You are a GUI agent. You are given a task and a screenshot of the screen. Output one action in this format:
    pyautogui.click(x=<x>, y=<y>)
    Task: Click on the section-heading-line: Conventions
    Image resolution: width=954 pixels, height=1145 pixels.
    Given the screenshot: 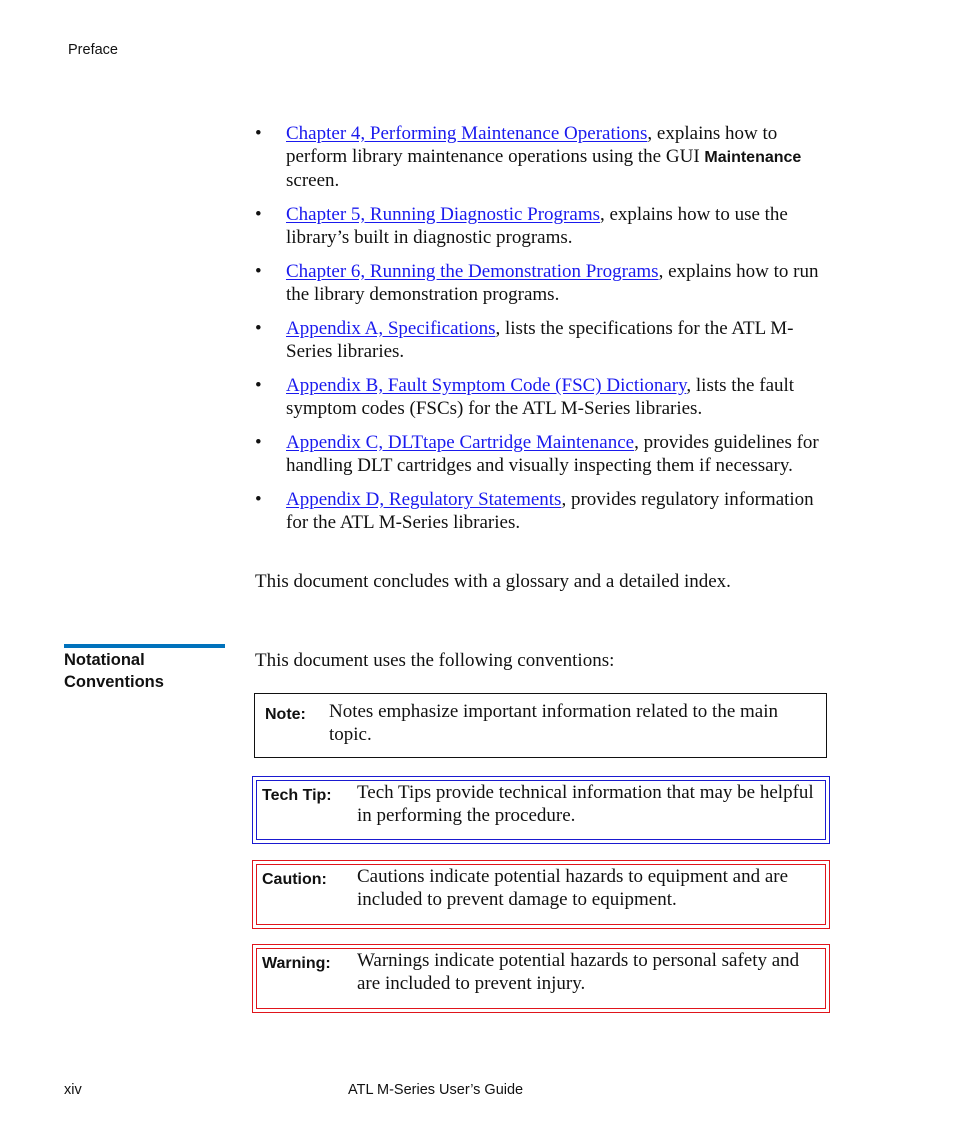 What is the action you would take?
    pyautogui.click(x=114, y=682)
    